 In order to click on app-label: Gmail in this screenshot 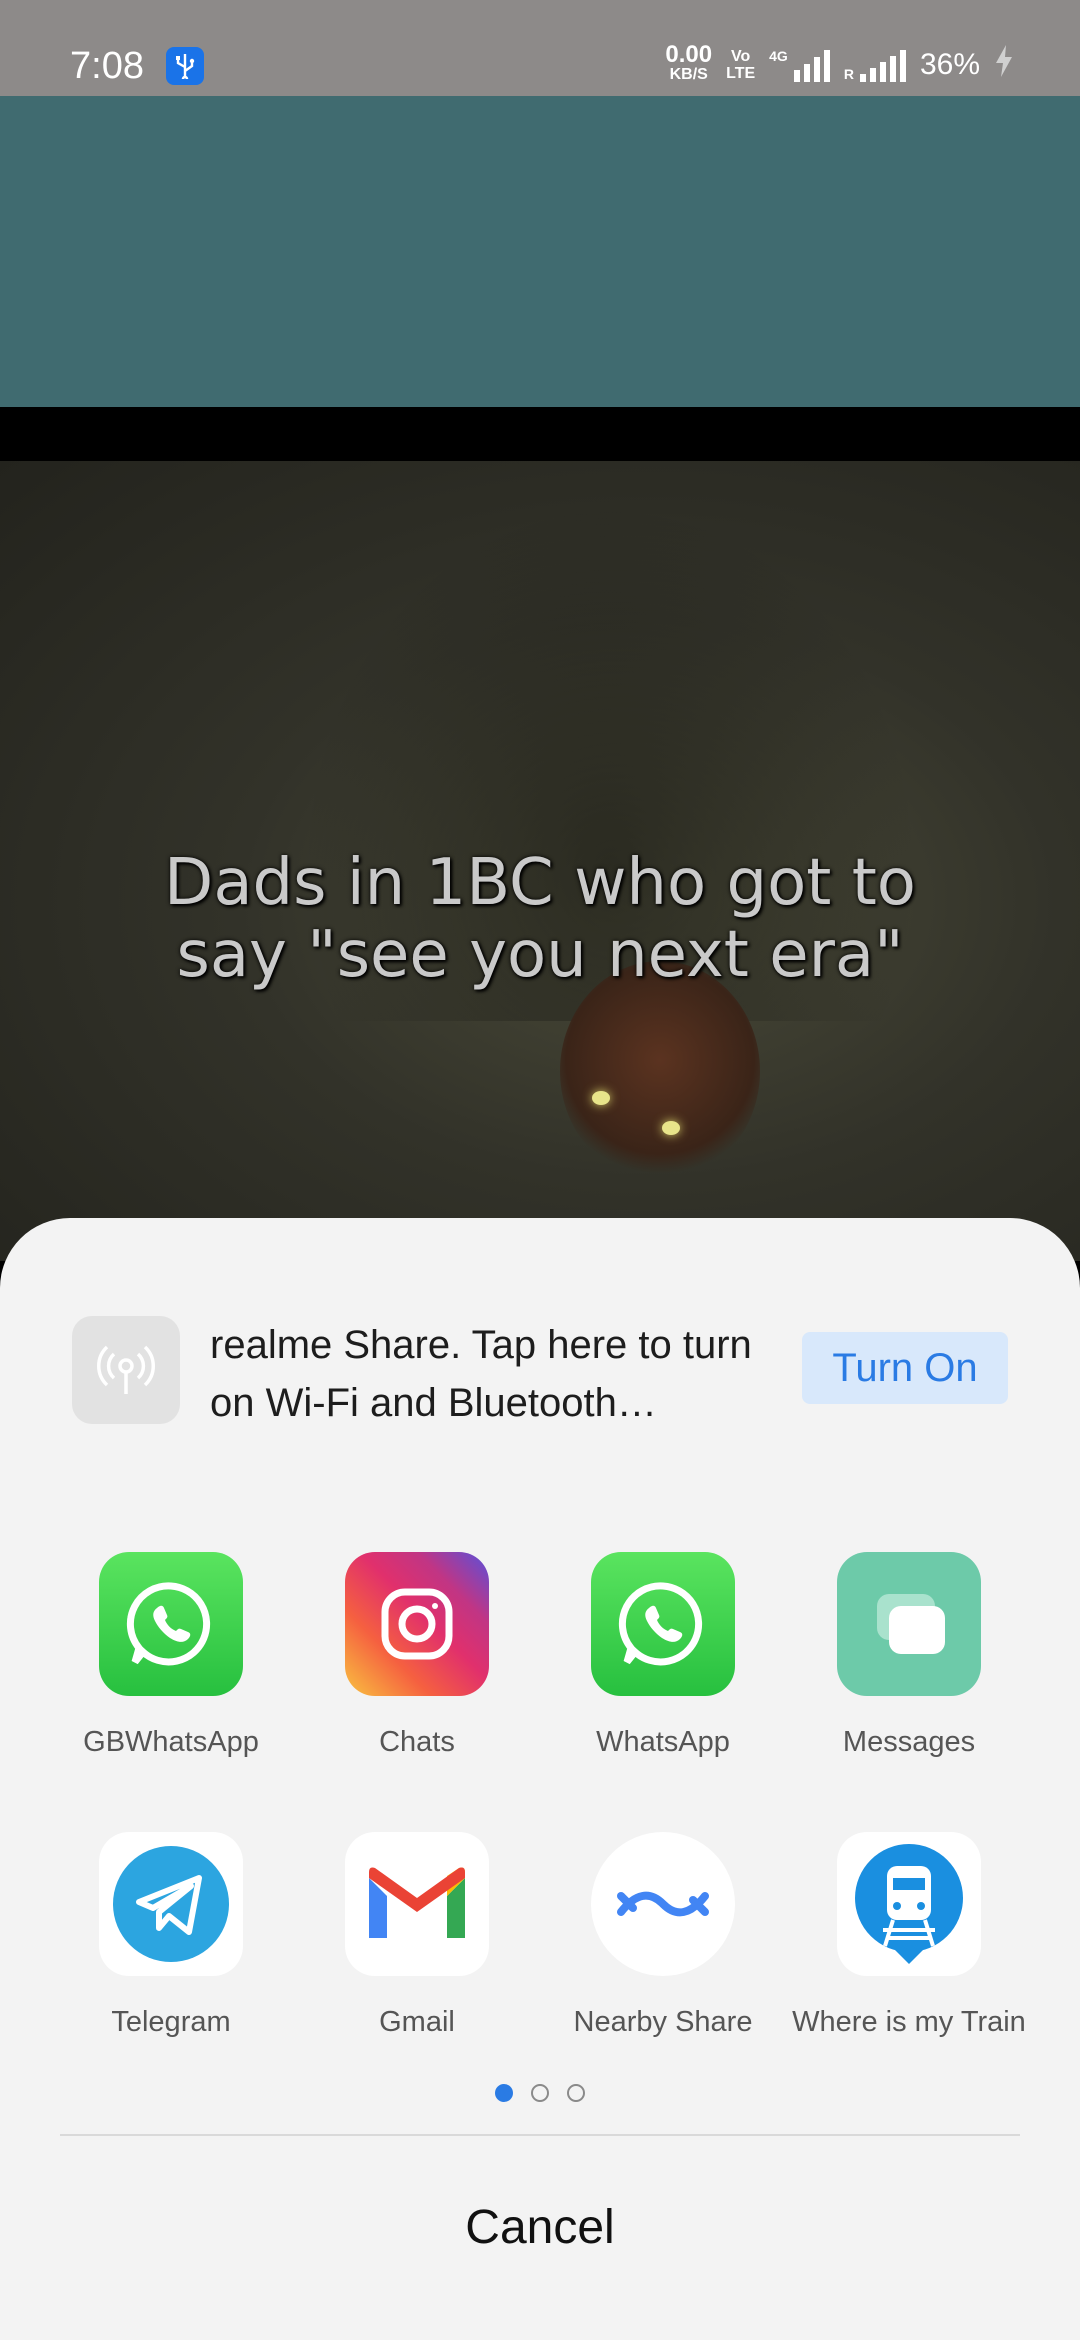, I will do `click(417, 2022)`.